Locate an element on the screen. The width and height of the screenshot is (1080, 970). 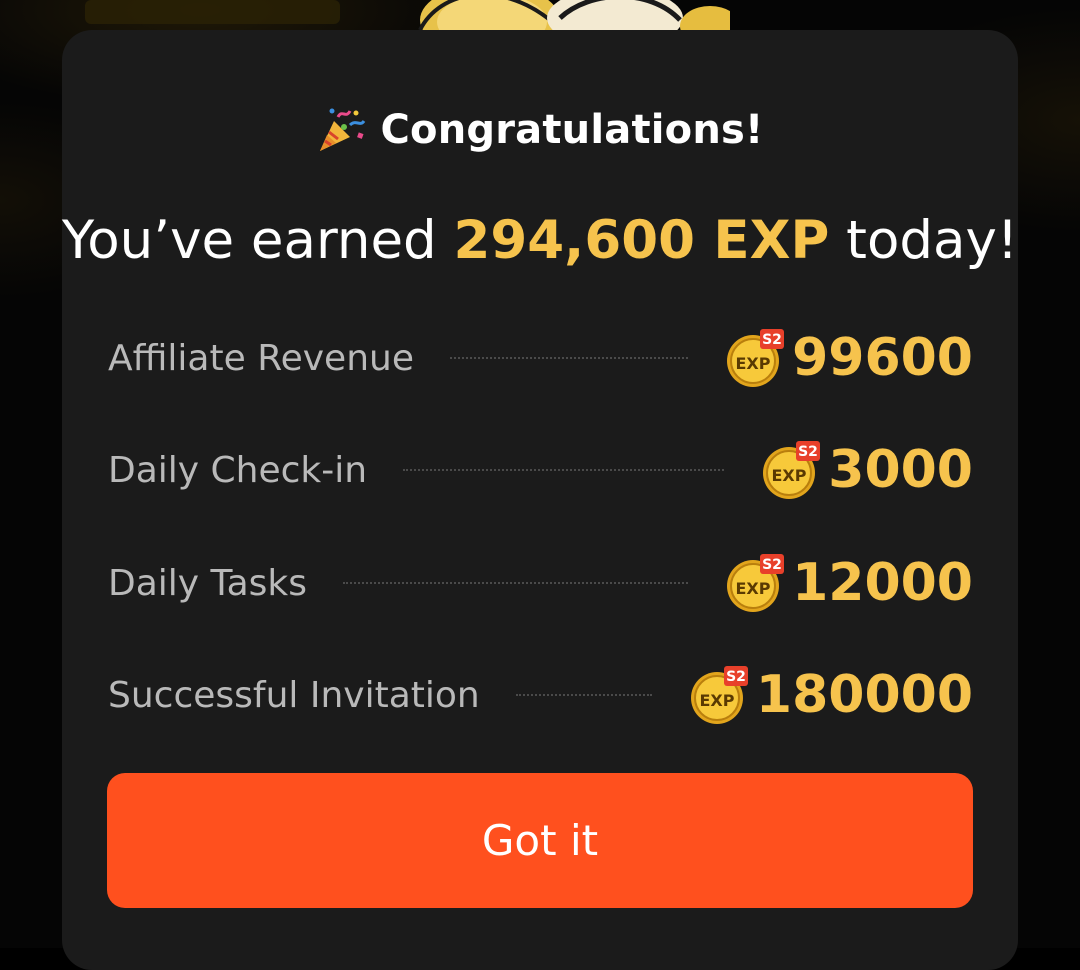
reward-value: 3000 is located at coordinates (900, 470).